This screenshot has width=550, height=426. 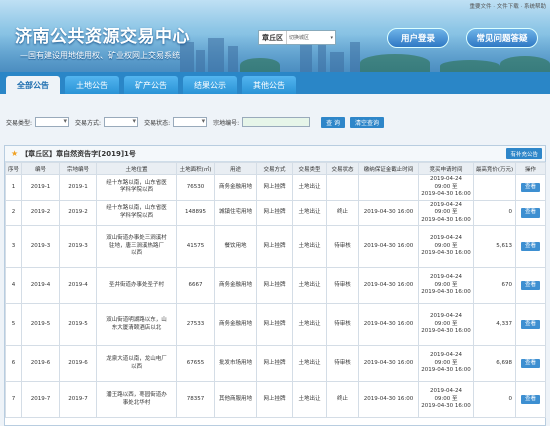 What do you see at coordinates (195, 285) in the screenshot?
I see `cell-area: 6667` at bounding box center [195, 285].